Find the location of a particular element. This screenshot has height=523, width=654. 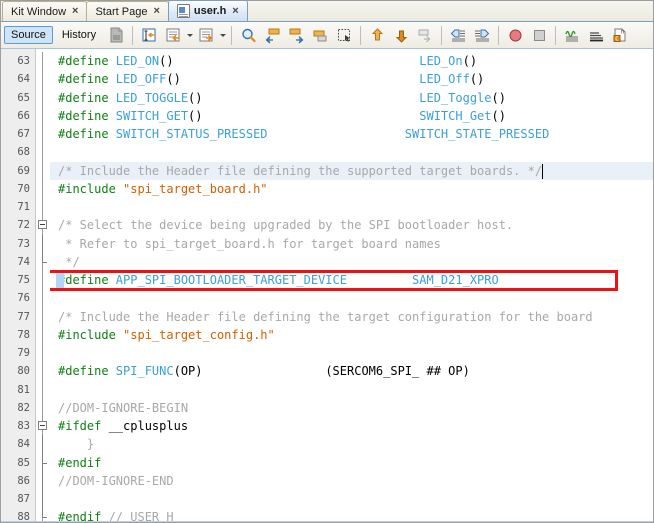

next-bookmark-icon is located at coordinates (296, 35).